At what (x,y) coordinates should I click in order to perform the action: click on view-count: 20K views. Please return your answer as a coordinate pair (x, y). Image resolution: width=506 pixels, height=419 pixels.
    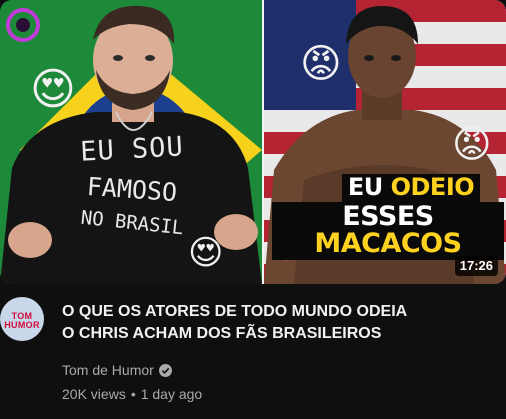
    Looking at the image, I should click on (94, 394).